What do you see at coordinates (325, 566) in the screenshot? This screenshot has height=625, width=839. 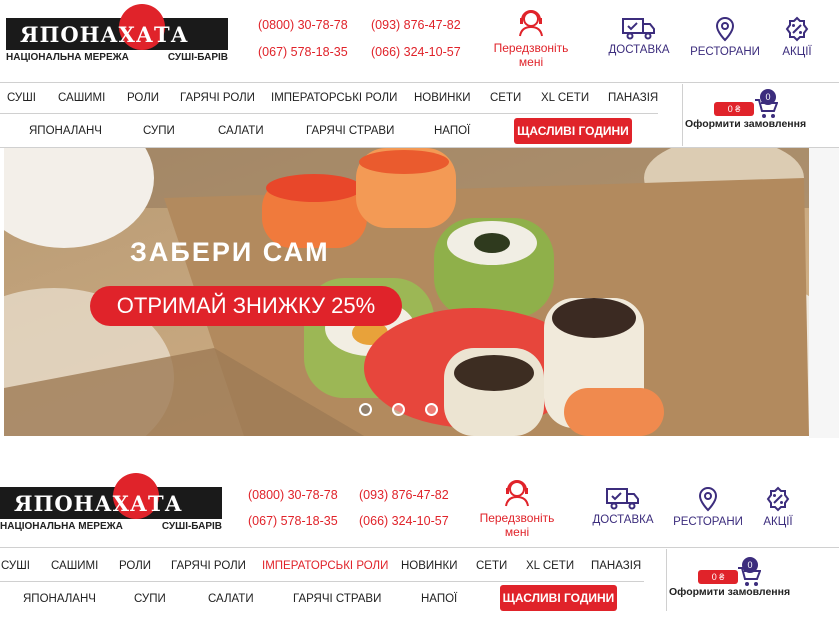 I see `menu-item-active: ІМПЕРАТОРСЬКІ РОЛИ` at bounding box center [325, 566].